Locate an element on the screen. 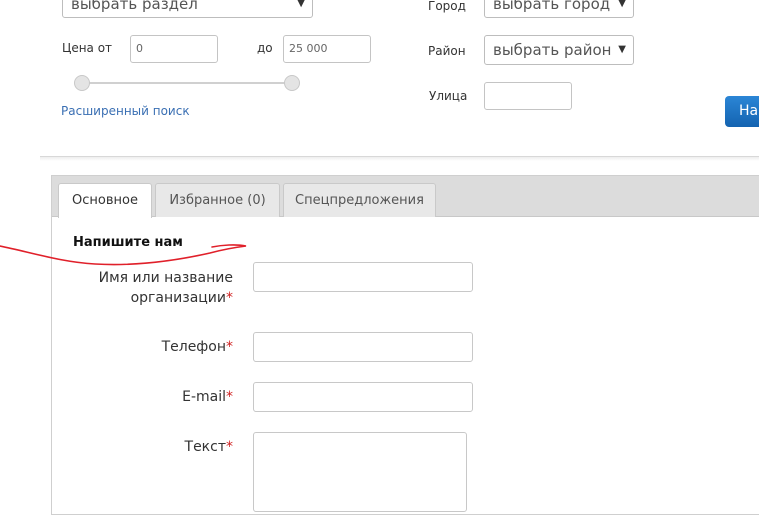  annotation-underline is located at coordinates (123, 255).